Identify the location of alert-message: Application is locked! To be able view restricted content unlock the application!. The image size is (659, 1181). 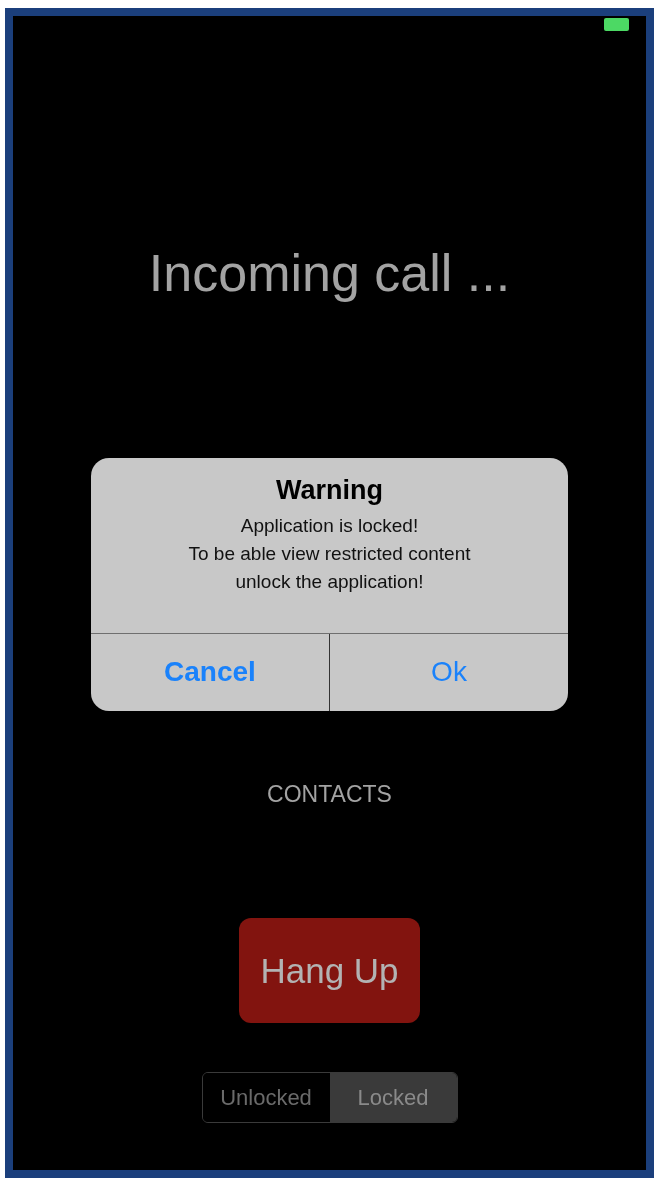
(329, 553).